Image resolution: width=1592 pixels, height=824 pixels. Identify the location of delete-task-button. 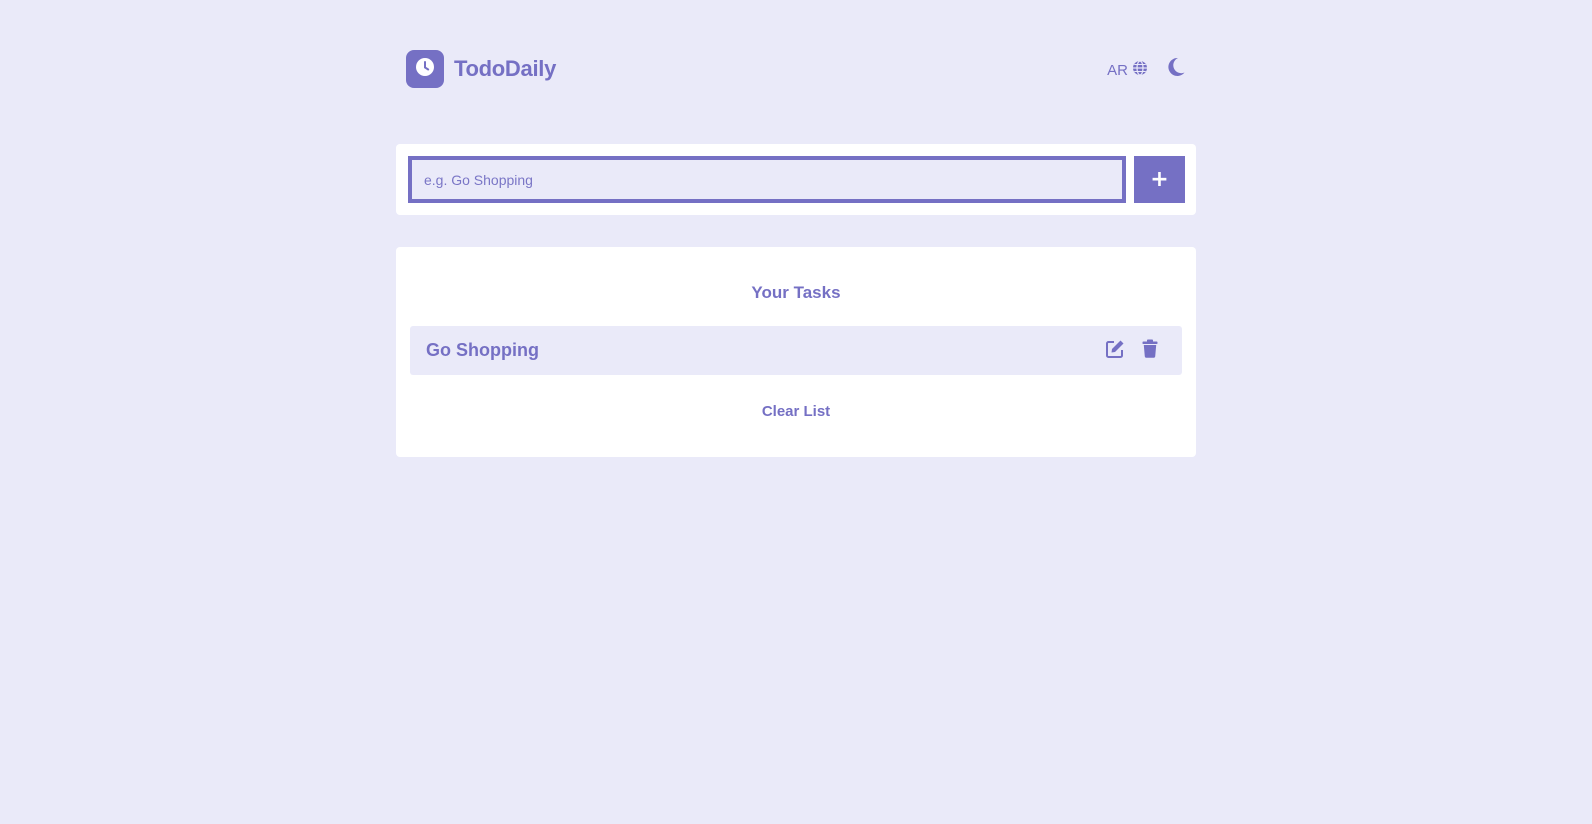
(1150, 351).